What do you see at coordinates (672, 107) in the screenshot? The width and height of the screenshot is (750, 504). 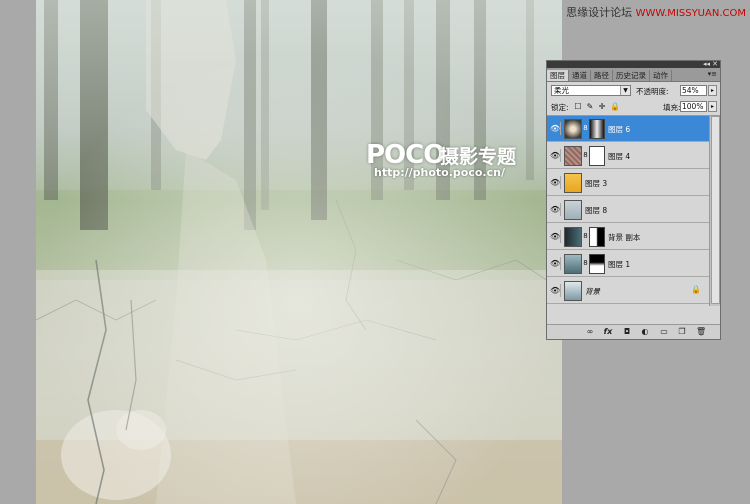 I see `fill-label: 填充:` at bounding box center [672, 107].